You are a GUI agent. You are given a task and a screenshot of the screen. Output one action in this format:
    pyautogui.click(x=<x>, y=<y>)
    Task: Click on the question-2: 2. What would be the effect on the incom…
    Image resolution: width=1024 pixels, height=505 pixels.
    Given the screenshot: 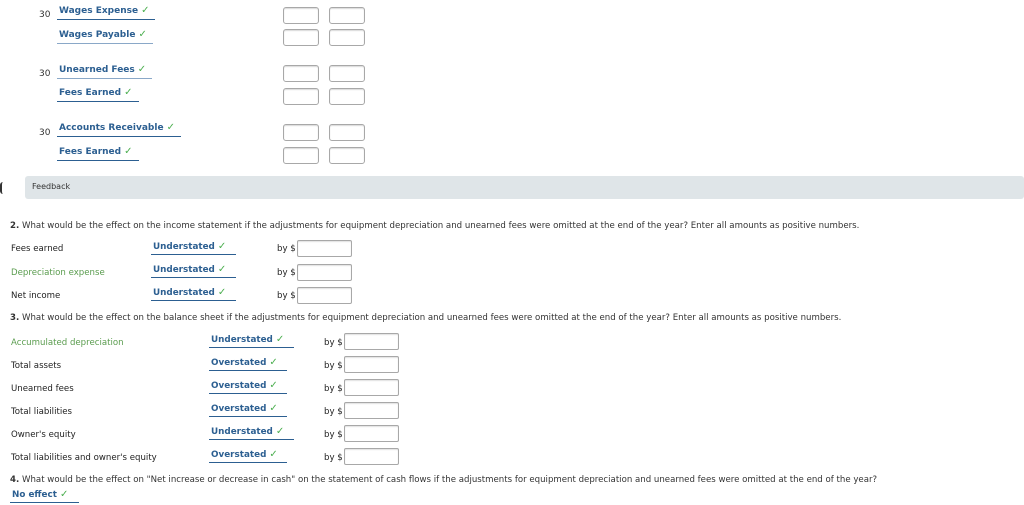 What is the action you would take?
    pyautogui.click(x=434, y=226)
    